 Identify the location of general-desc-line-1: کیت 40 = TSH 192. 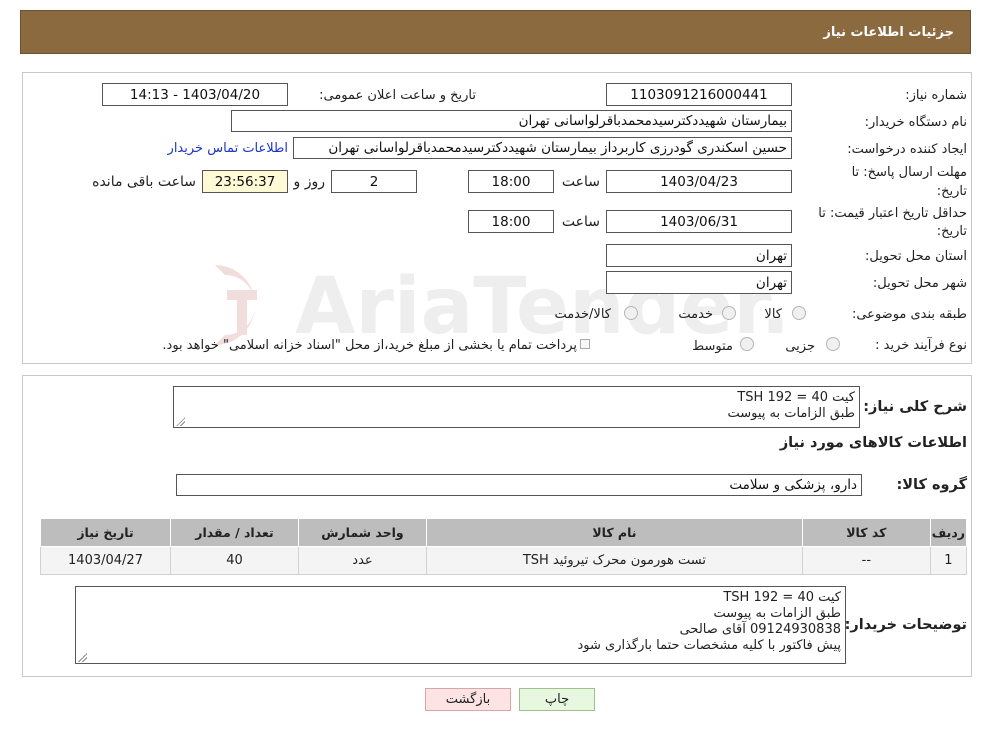
(796, 397).